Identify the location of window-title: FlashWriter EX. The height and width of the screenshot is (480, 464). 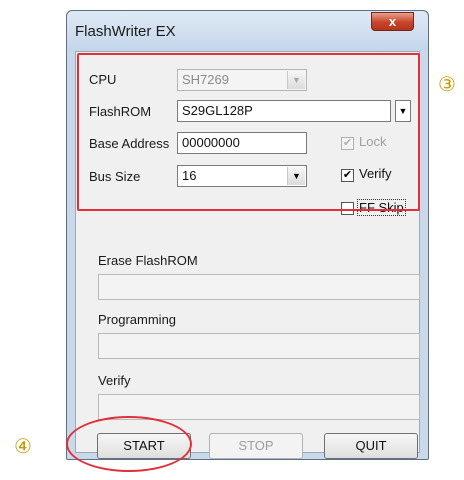
(125, 31).